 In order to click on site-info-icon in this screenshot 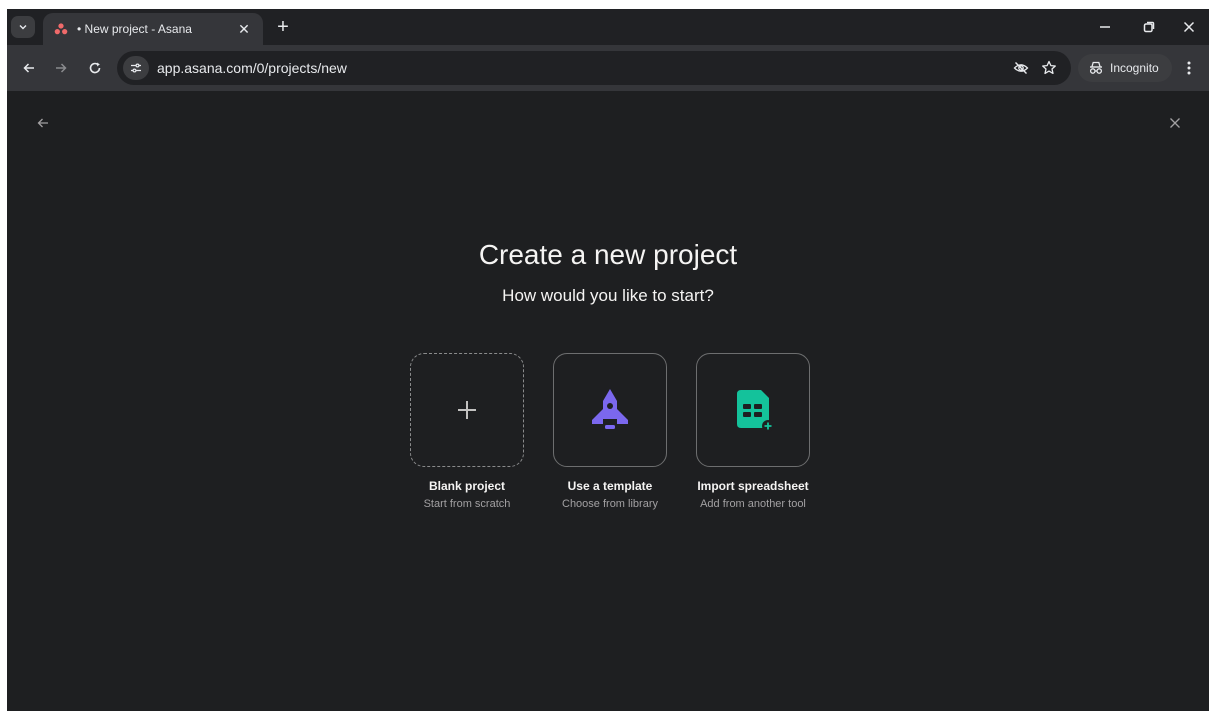, I will do `click(136, 68)`.